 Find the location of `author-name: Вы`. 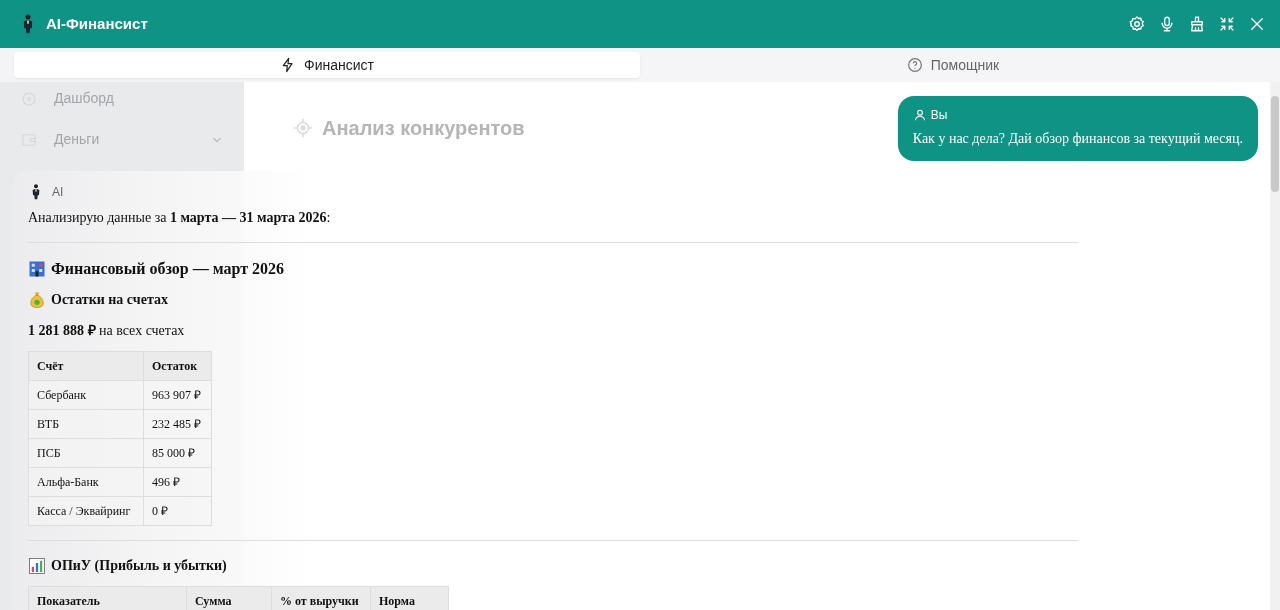

author-name: Вы is located at coordinates (939, 115).